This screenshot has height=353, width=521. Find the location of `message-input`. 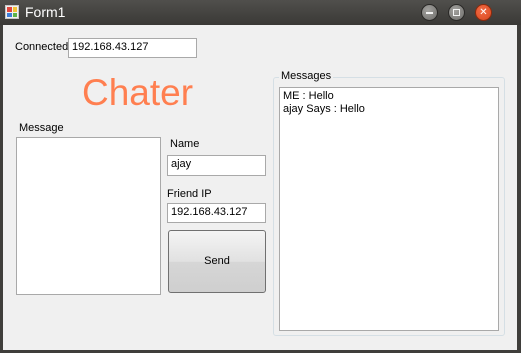

message-input is located at coordinates (88, 216).